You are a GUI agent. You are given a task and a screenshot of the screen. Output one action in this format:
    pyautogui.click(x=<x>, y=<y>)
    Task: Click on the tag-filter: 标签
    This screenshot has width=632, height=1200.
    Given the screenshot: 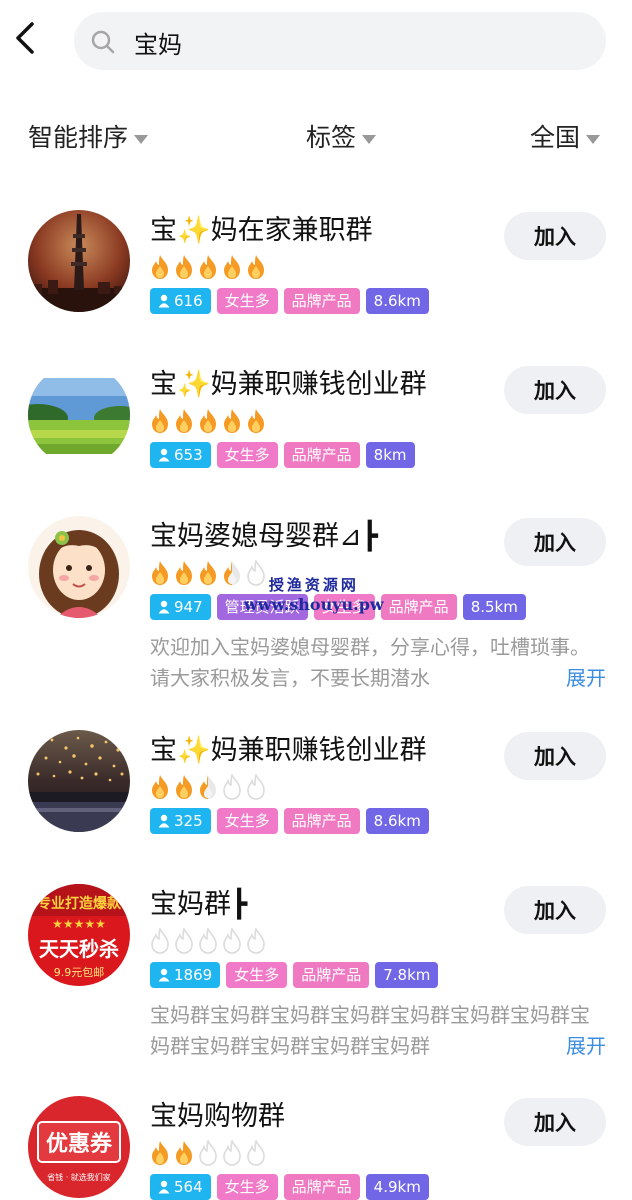 What is the action you would take?
    pyautogui.click(x=341, y=136)
    